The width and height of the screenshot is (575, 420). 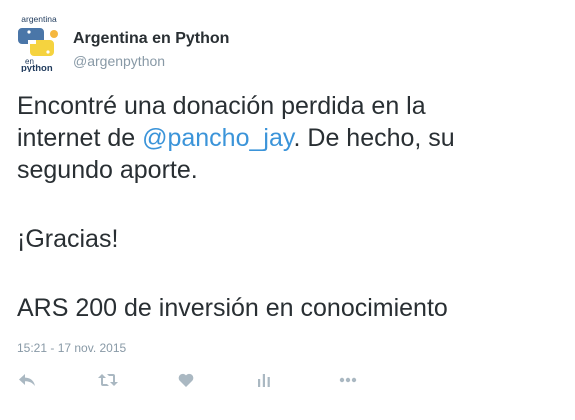 I want to click on tweet-actions, so click(x=287, y=380).